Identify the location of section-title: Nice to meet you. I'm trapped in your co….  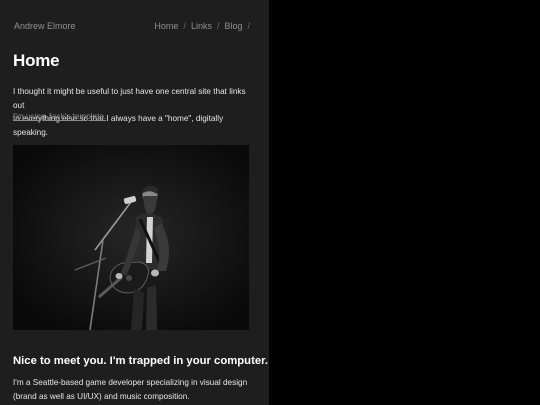
(141, 361).